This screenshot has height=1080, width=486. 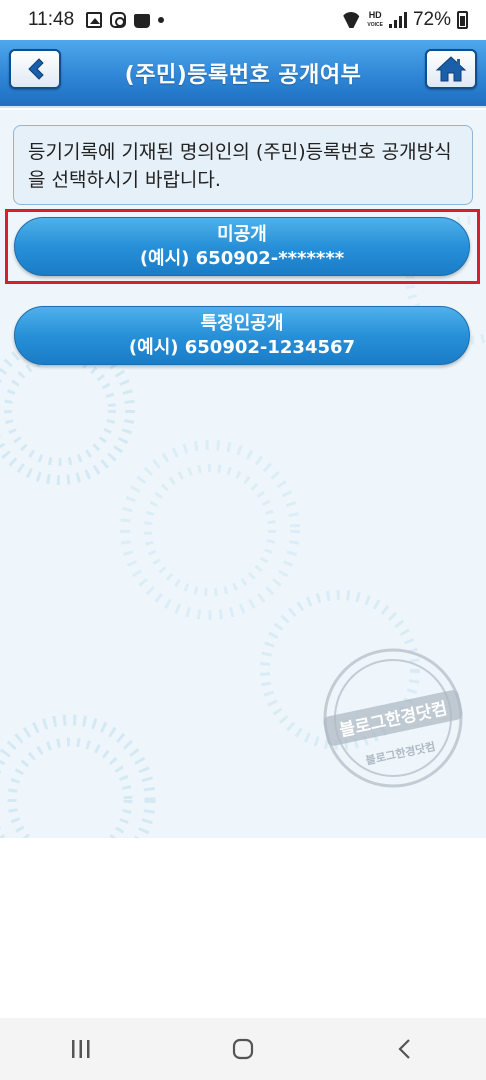 I want to click on info-text-line2: 을 선택하시기 바랍니다., so click(x=124, y=180).